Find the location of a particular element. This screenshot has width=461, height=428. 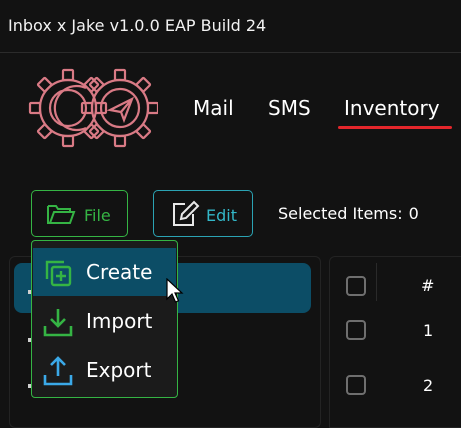

window-title: Inbox x Jake v1.0.0 EAP Build 24 is located at coordinates (137, 25).